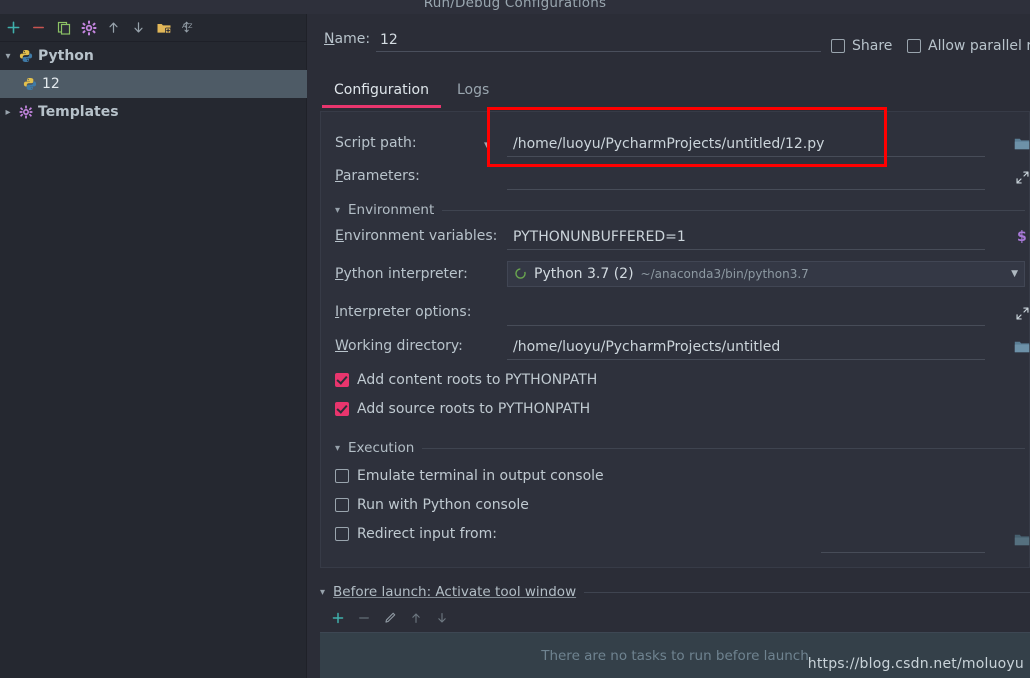 The width and height of the screenshot is (1030, 678). What do you see at coordinates (1020, 540) in the screenshot?
I see `redirect-input-browse-folder-icon` at bounding box center [1020, 540].